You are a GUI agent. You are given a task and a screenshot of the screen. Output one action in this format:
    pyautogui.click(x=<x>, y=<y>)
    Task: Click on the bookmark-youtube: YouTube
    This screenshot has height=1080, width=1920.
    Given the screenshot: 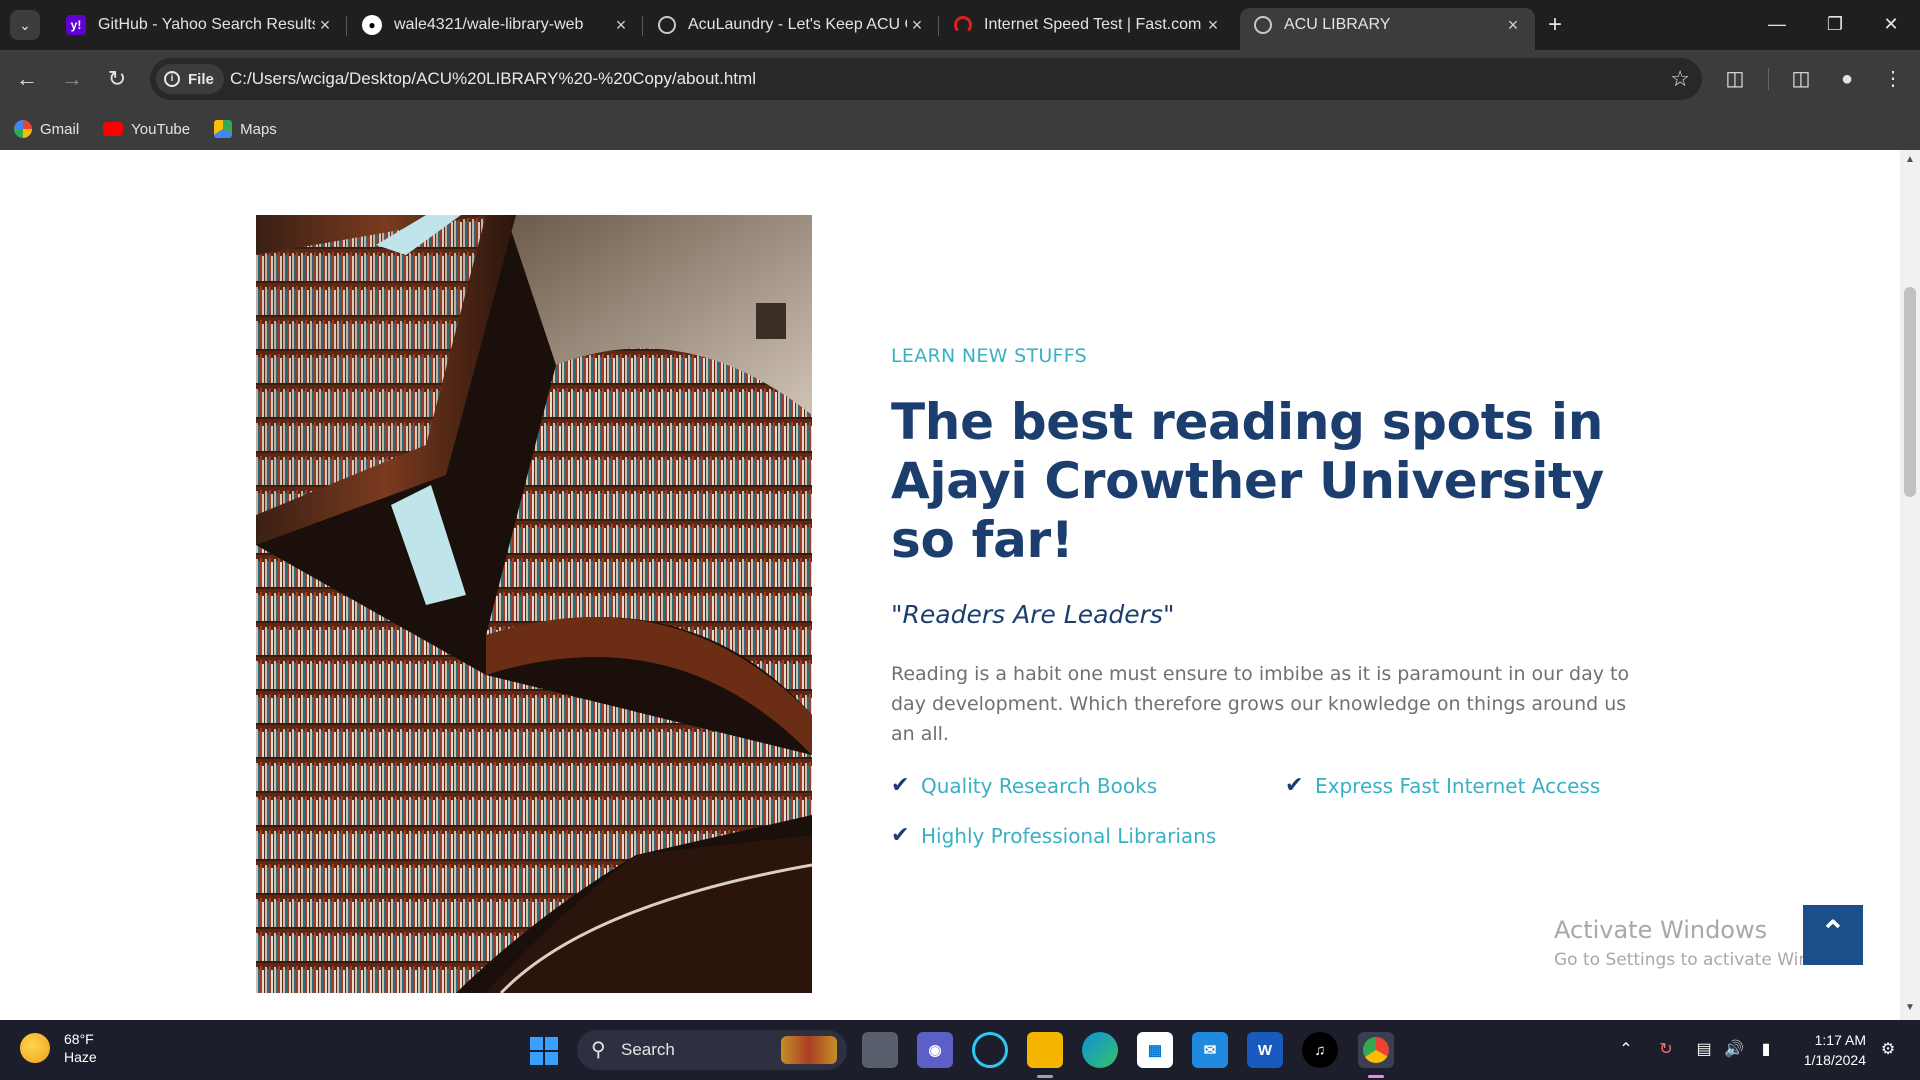 What is the action you would take?
    pyautogui.click(x=146, y=129)
    